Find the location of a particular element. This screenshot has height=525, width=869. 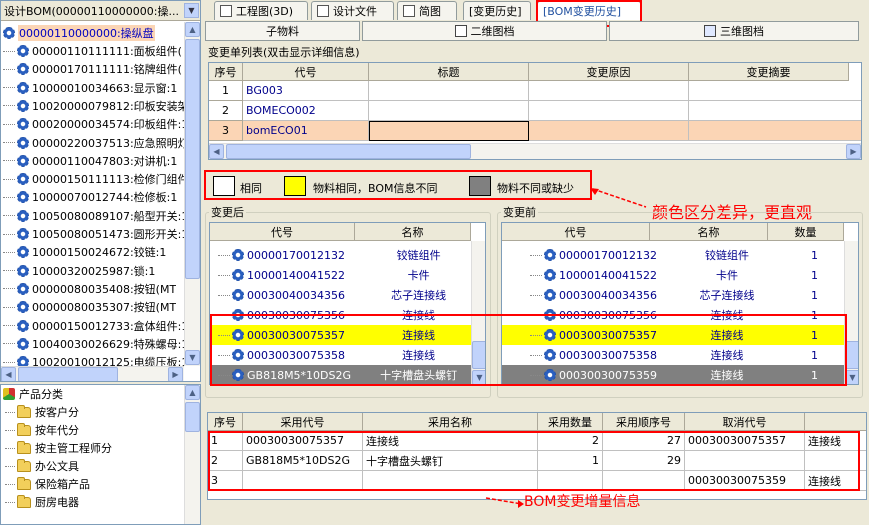

tree-dropdown-button: ▼ is located at coordinates (191, 10).